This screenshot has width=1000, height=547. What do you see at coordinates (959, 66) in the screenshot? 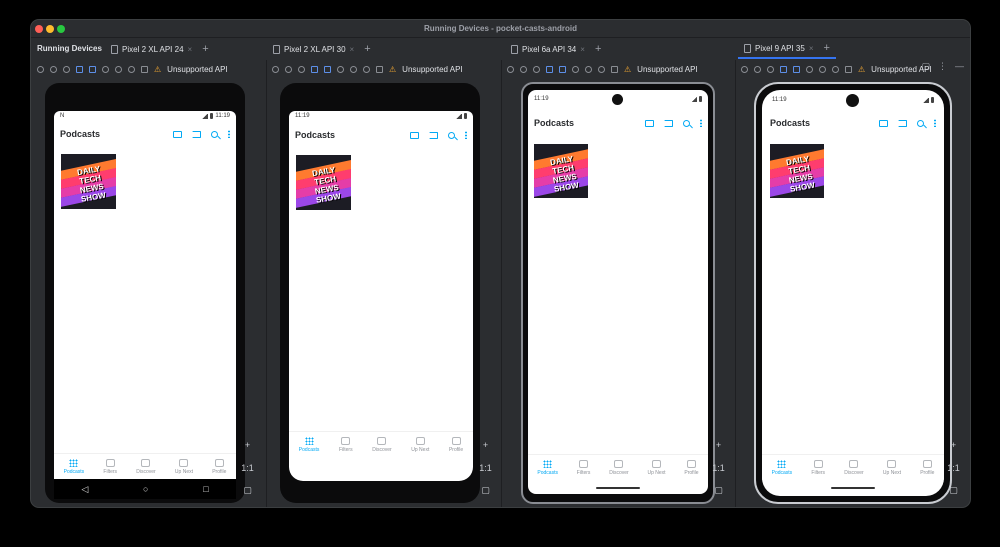
I see `hide-panel-icon: —` at bounding box center [959, 66].